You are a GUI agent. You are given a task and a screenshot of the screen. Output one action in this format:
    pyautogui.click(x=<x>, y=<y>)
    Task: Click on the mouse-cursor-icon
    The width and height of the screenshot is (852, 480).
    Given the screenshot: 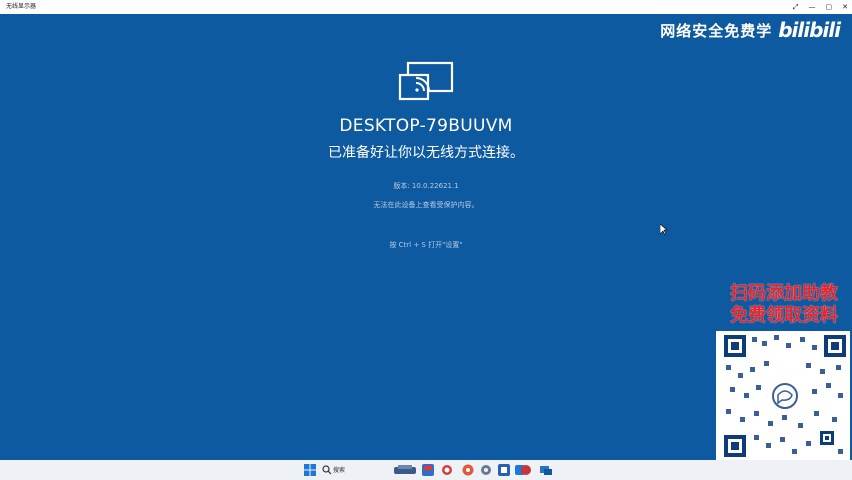 What is the action you would take?
    pyautogui.click(x=664, y=230)
    